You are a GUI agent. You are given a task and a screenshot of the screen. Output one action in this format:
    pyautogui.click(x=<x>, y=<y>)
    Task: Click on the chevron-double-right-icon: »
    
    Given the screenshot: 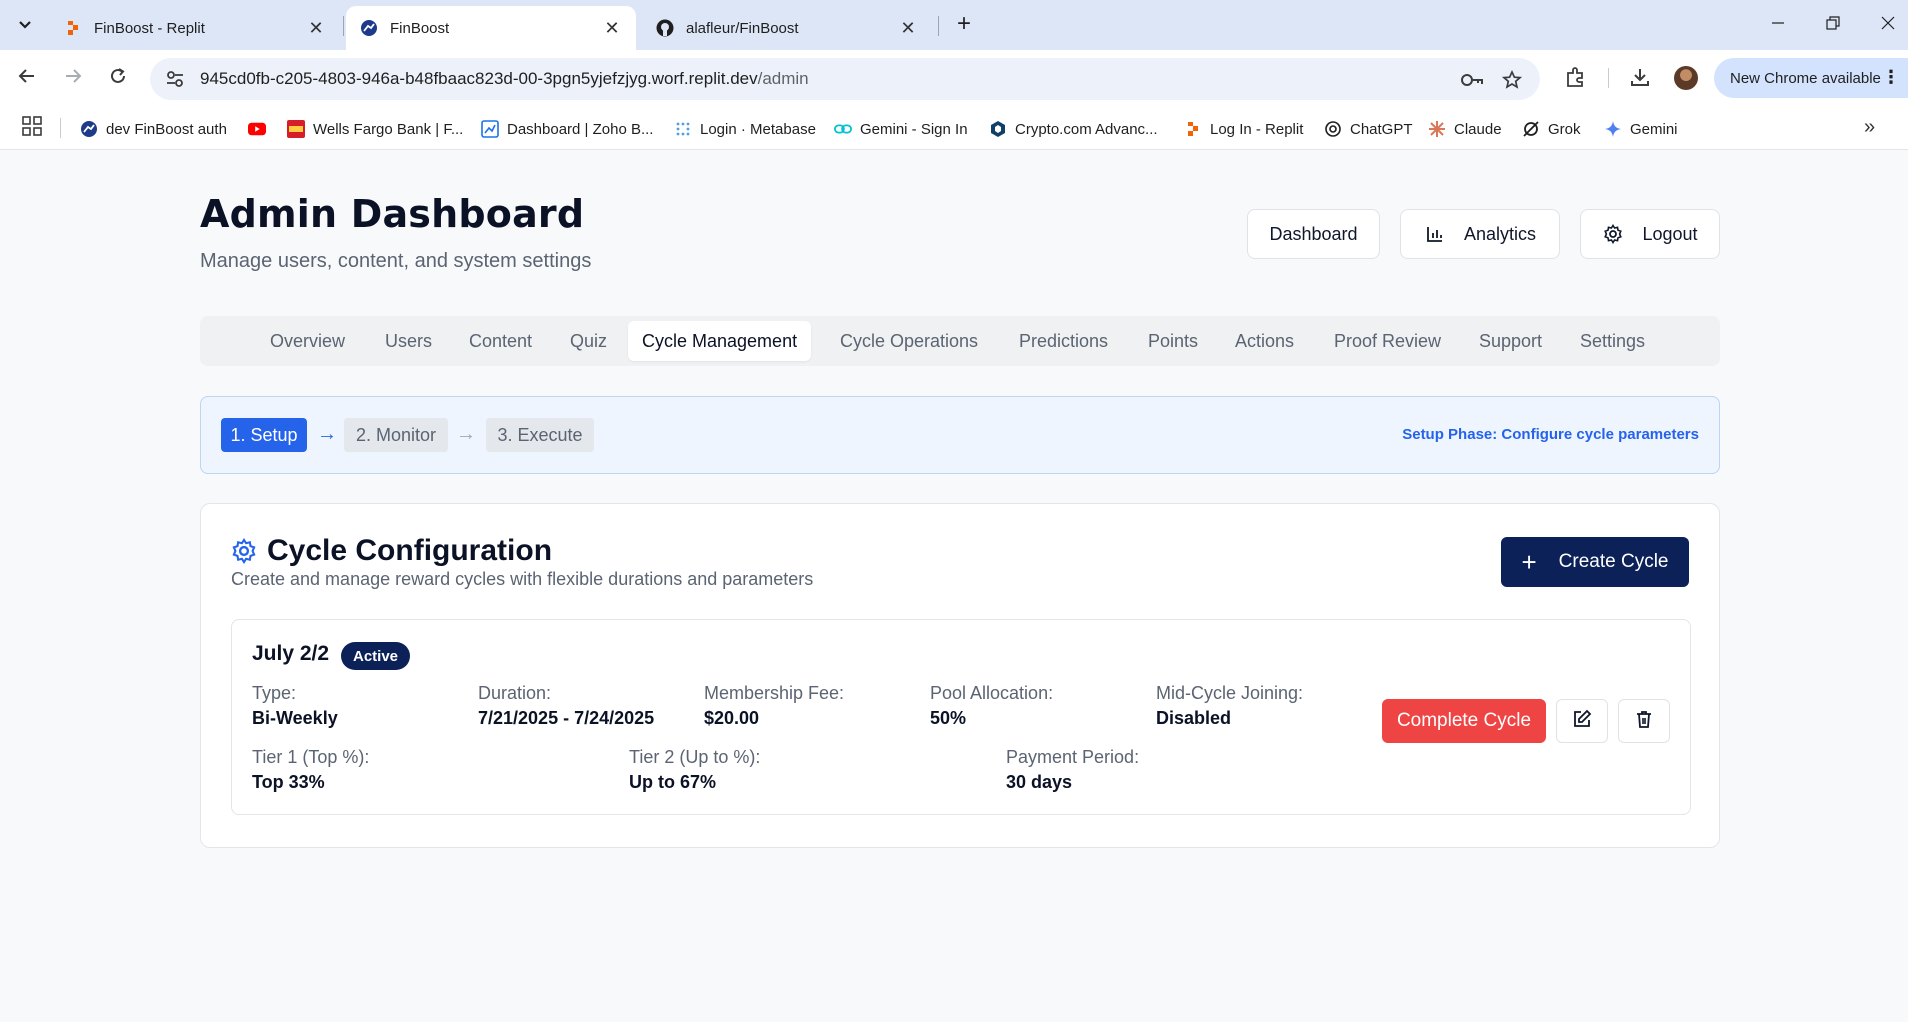 What is the action you would take?
    pyautogui.click(x=1869, y=127)
    